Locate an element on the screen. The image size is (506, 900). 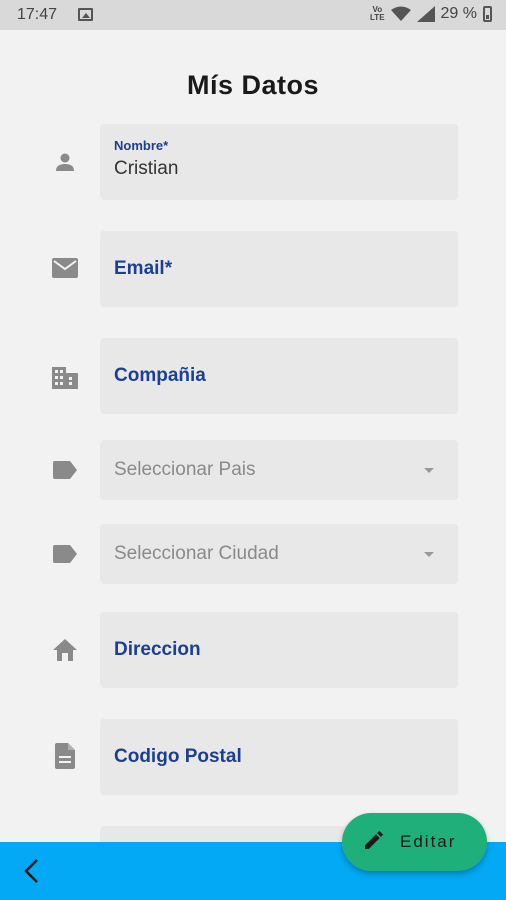
compania-field: Compañia is located at coordinates (279, 376).